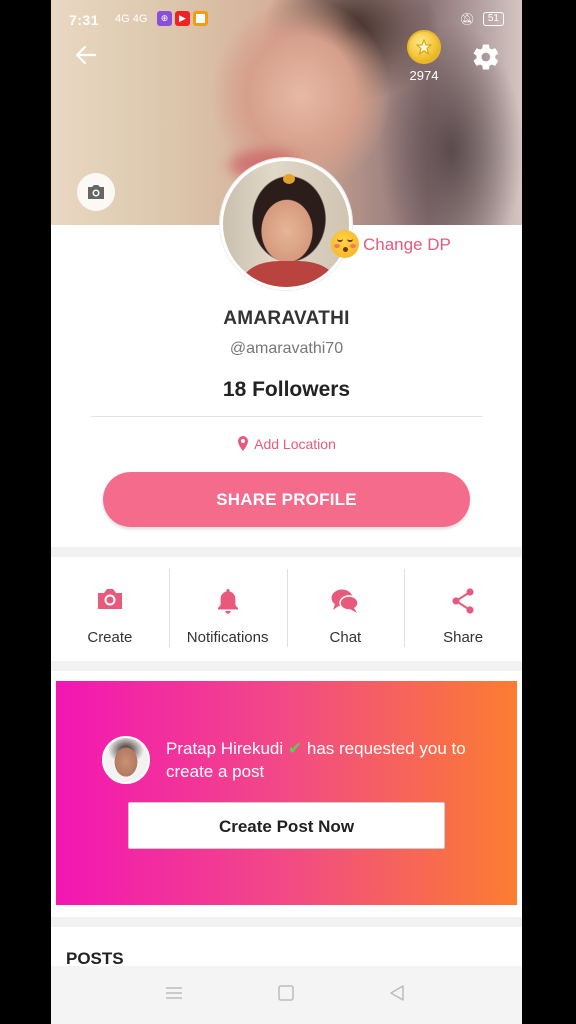  Describe the element at coordinates (286, 318) in the screenshot. I see `profile-name: AMARAVATHI` at that location.